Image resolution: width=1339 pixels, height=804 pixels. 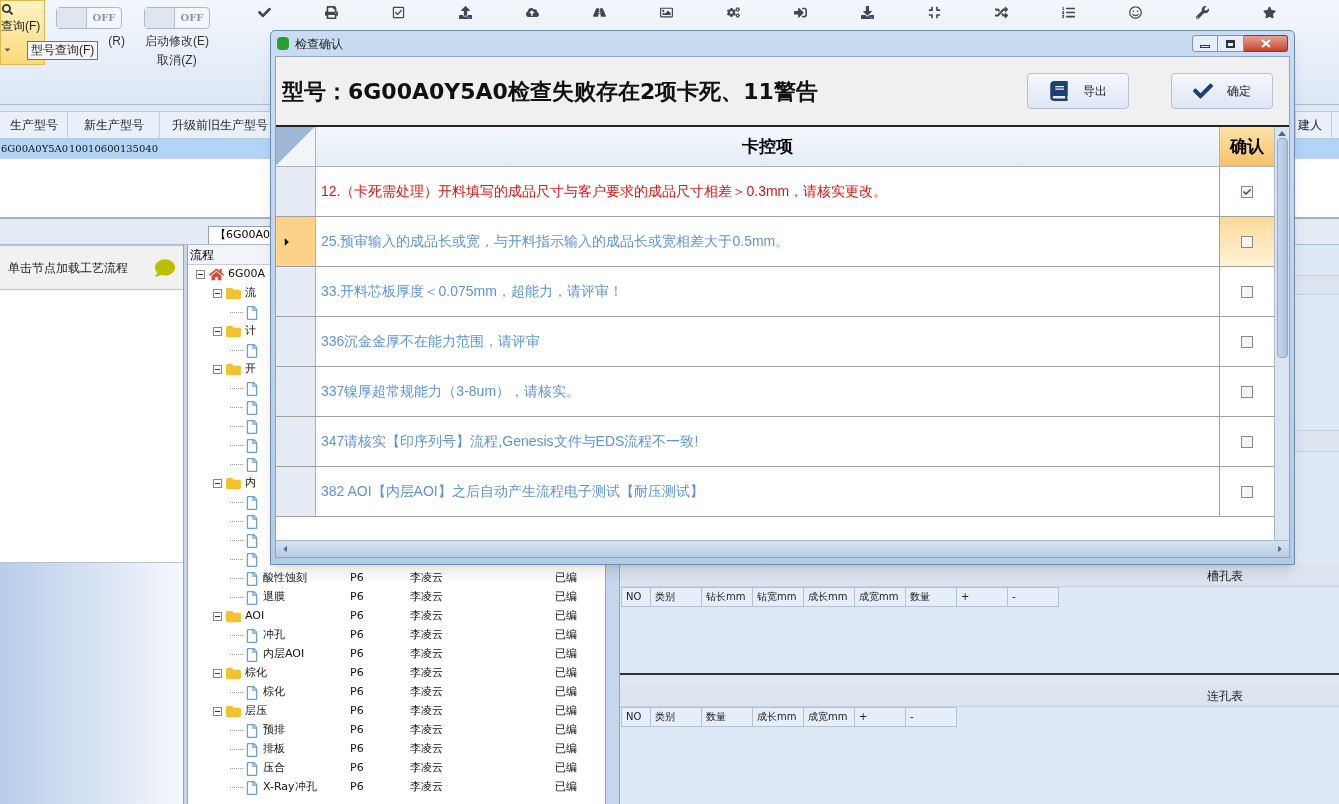 I want to click on check-item-text: 337镍厚超常规能力（3-8um），请核实。, so click(x=768, y=391).